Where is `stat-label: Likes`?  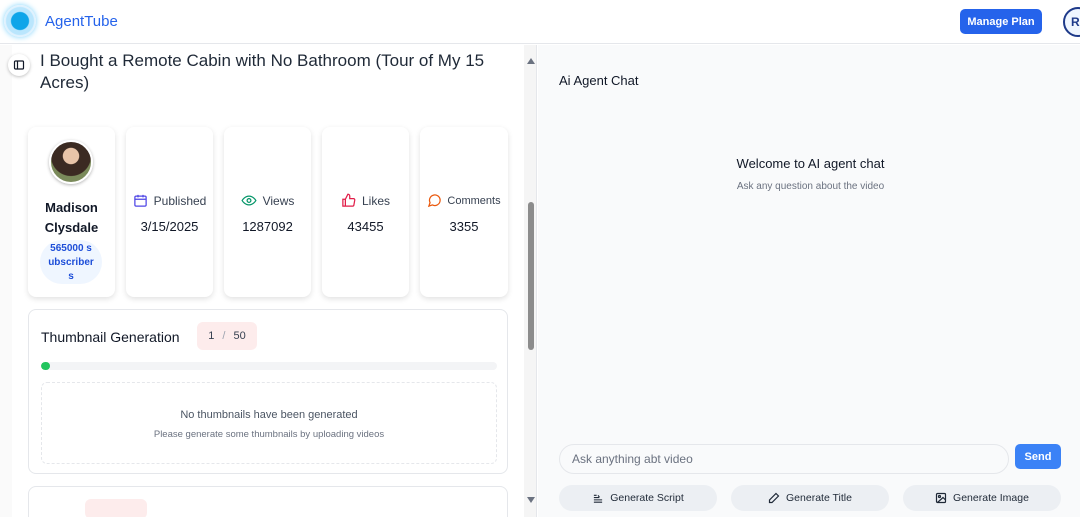
stat-label: Likes is located at coordinates (375, 200).